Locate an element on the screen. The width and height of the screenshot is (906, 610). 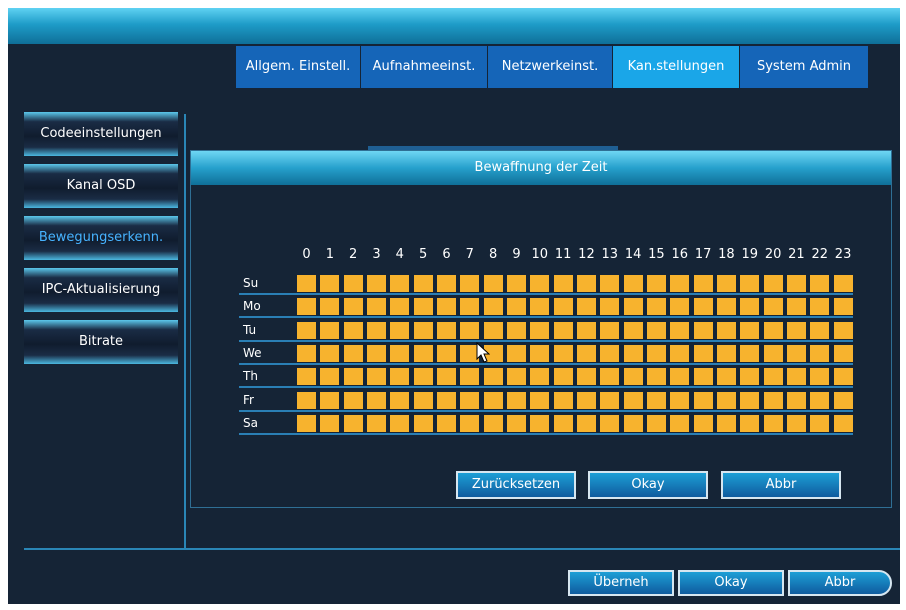
sidebar-item-bitrate: Bitrate is located at coordinates (101, 342).